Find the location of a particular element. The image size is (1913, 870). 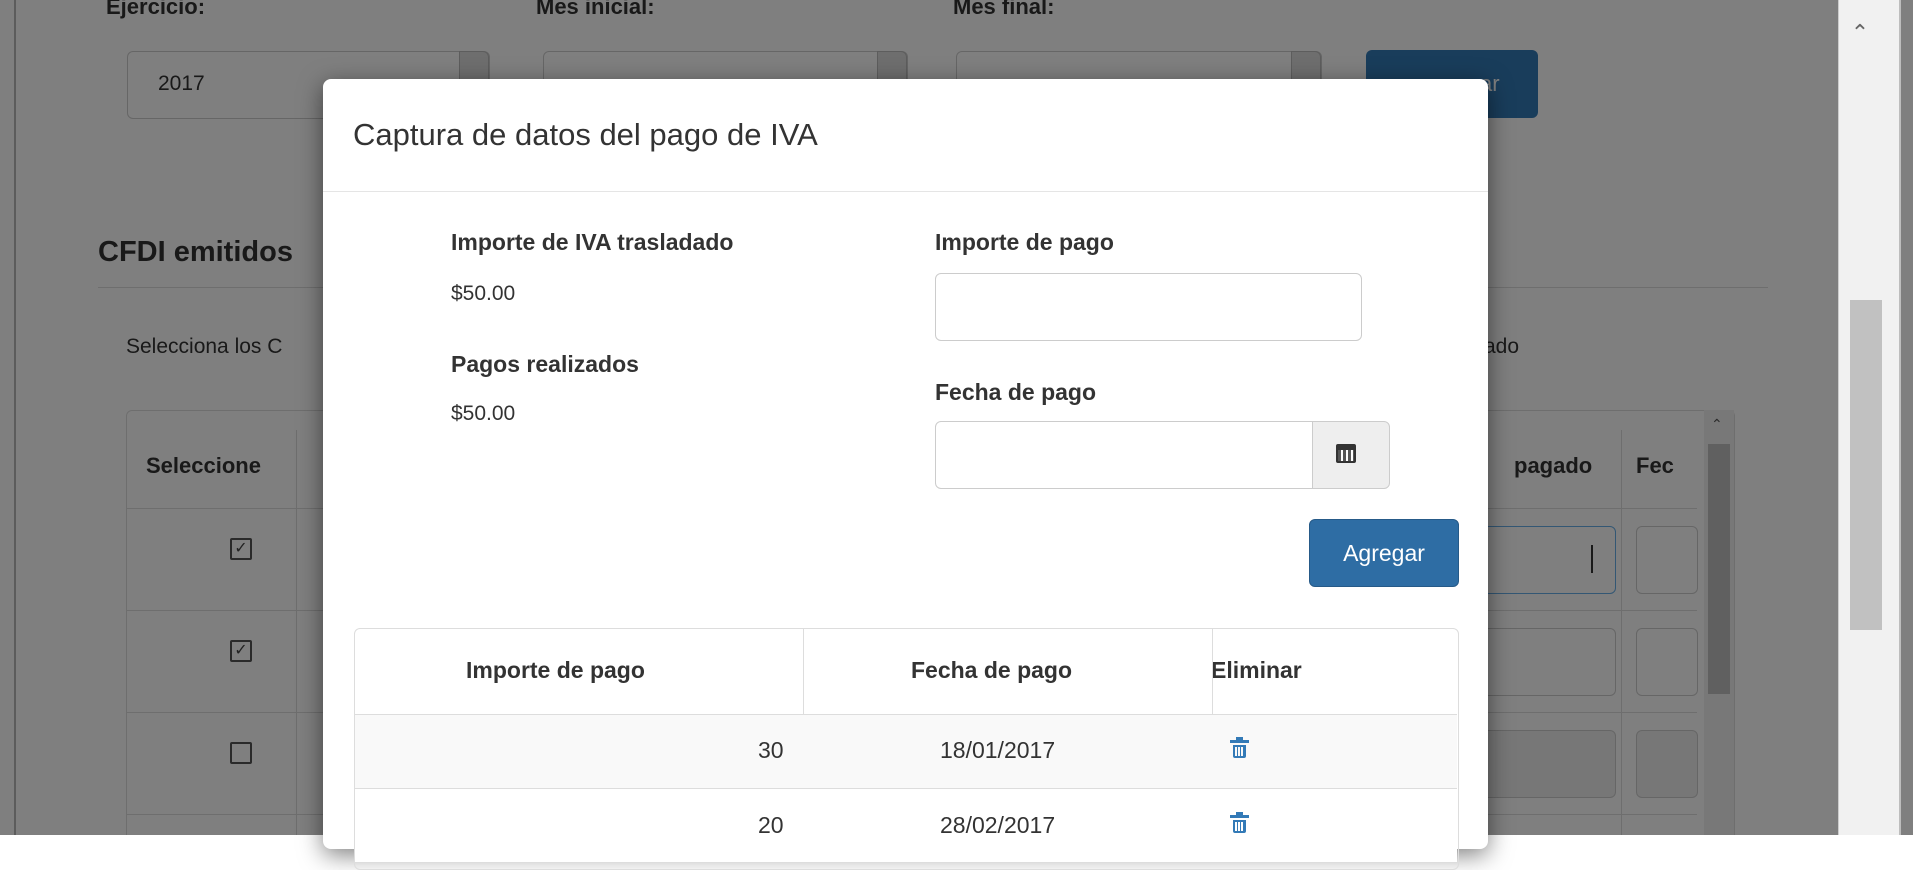

scrollbar-edge is located at coordinates (1900, 417).